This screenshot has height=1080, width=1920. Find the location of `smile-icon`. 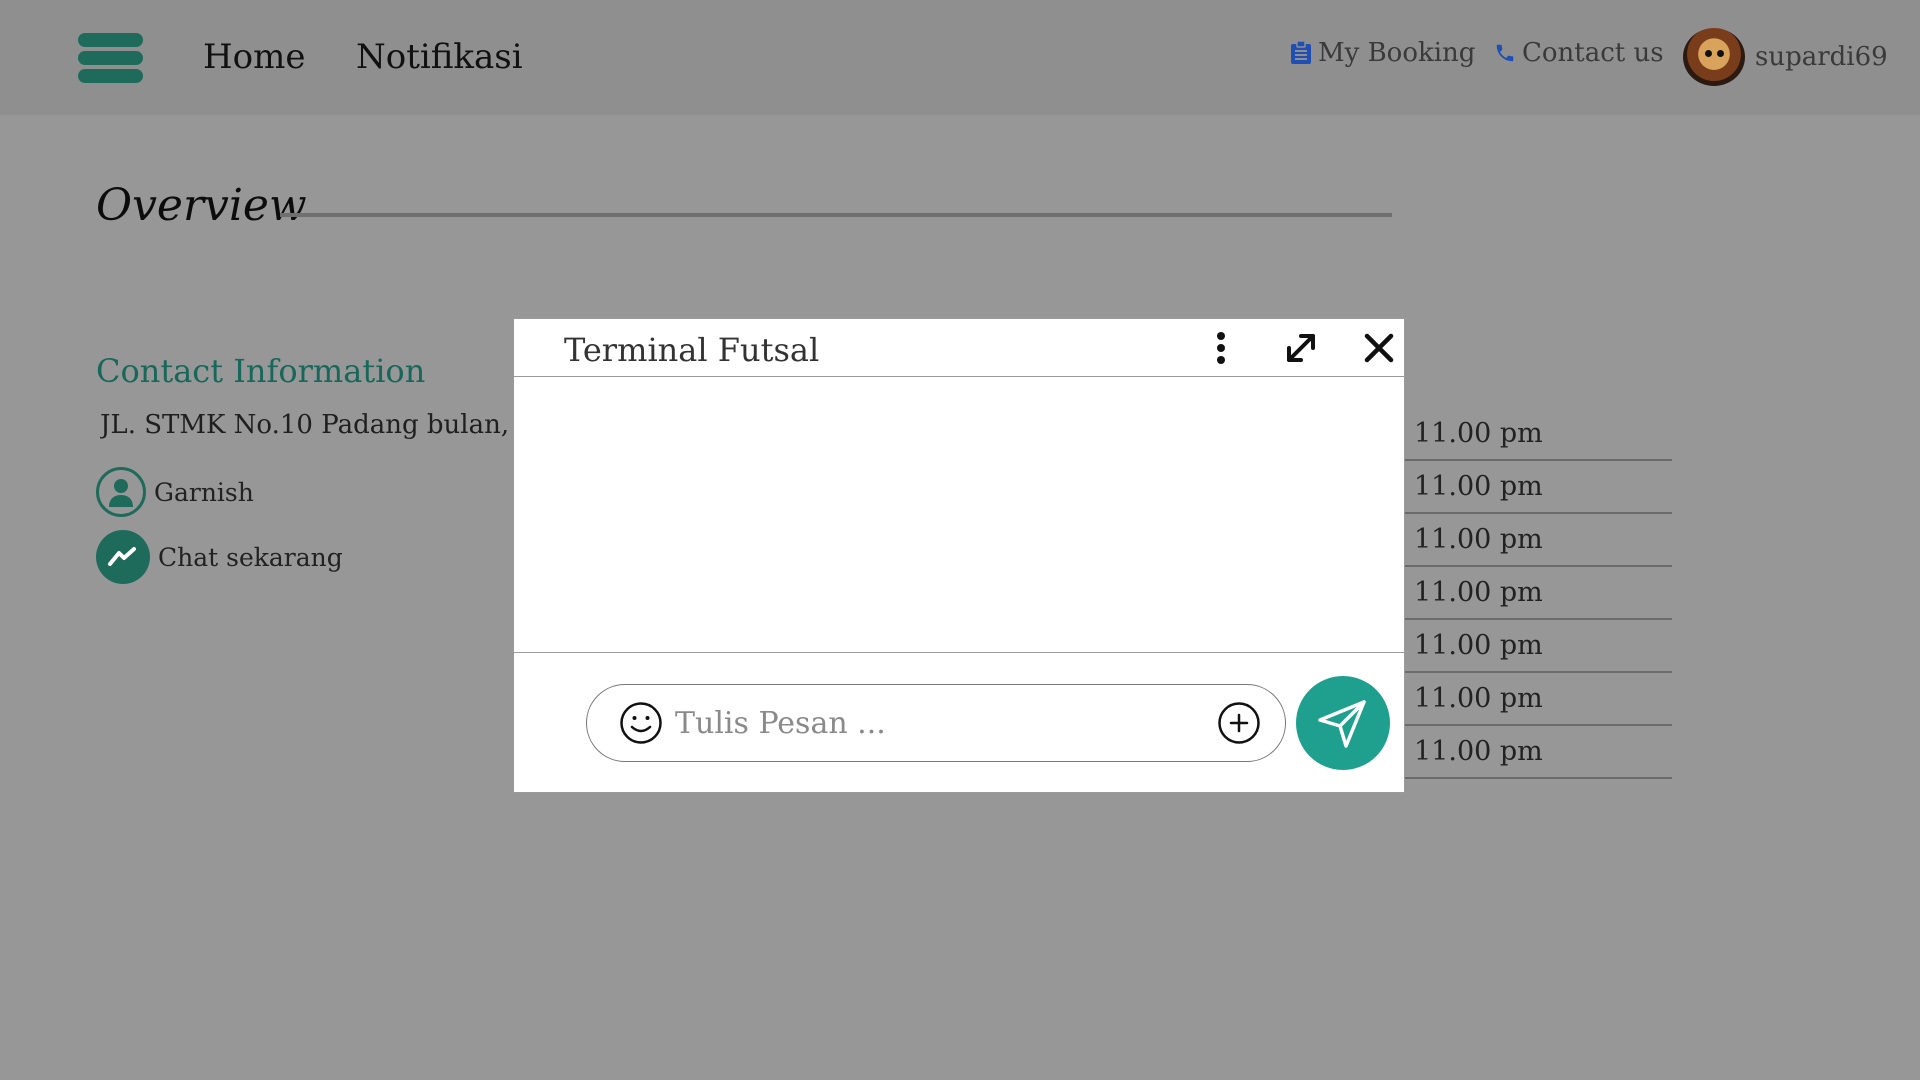

smile-icon is located at coordinates (641, 723).